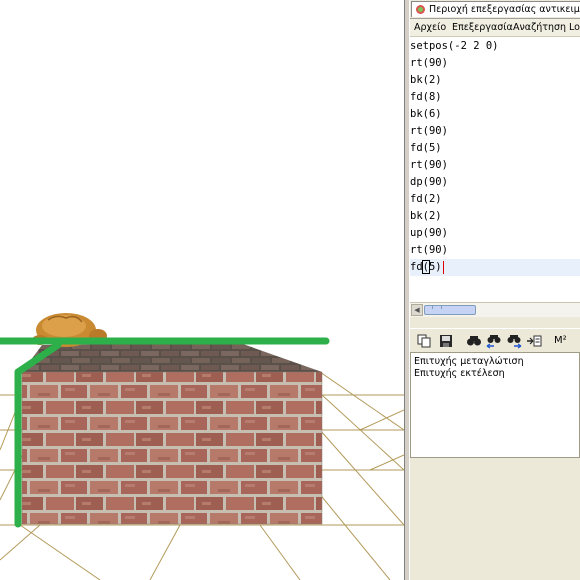  Describe the element at coordinates (539, 27) in the screenshot. I see `menu-search: Αναζήτηση` at that location.